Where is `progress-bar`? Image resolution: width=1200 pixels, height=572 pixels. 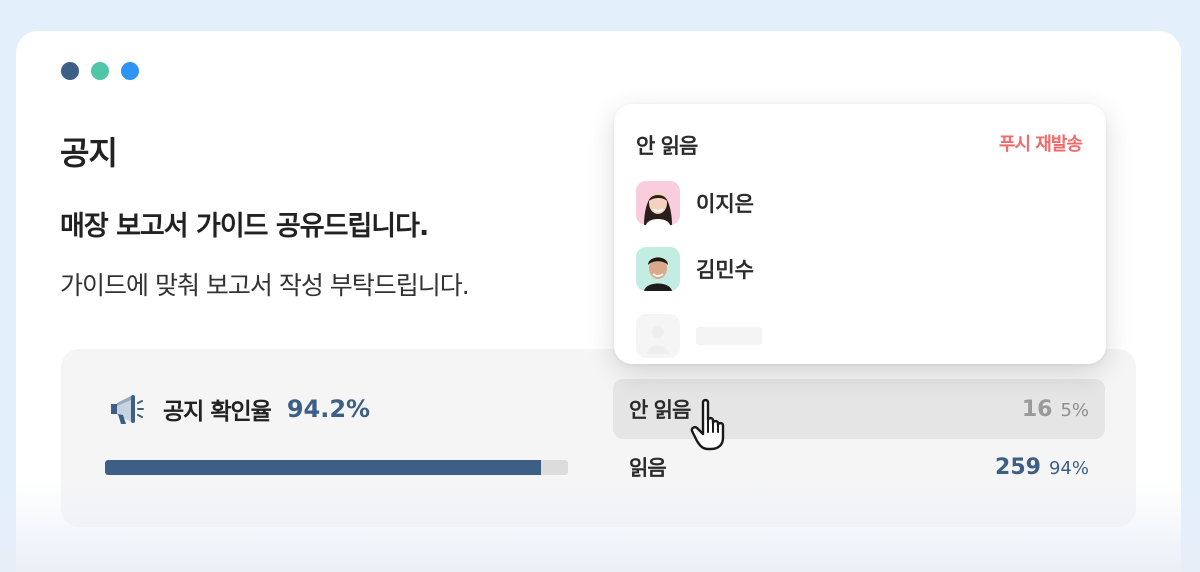
progress-bar is located at coordinates (336, 467).